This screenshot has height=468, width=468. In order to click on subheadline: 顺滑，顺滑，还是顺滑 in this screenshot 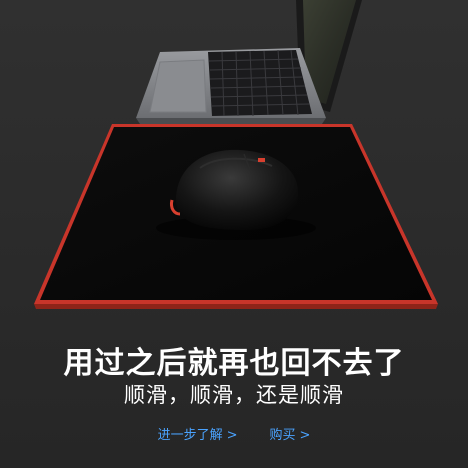, I will do `click(234, 395)`.